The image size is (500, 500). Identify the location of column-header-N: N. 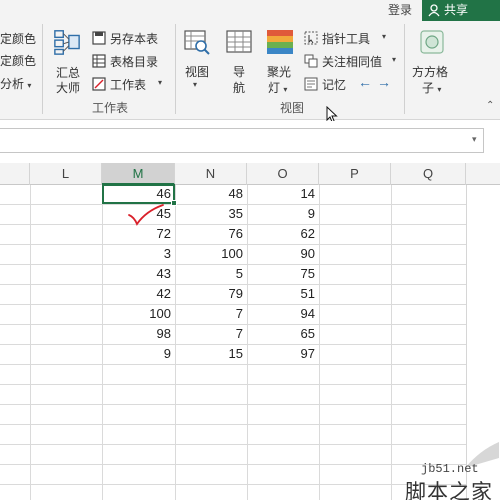
(211, 174).